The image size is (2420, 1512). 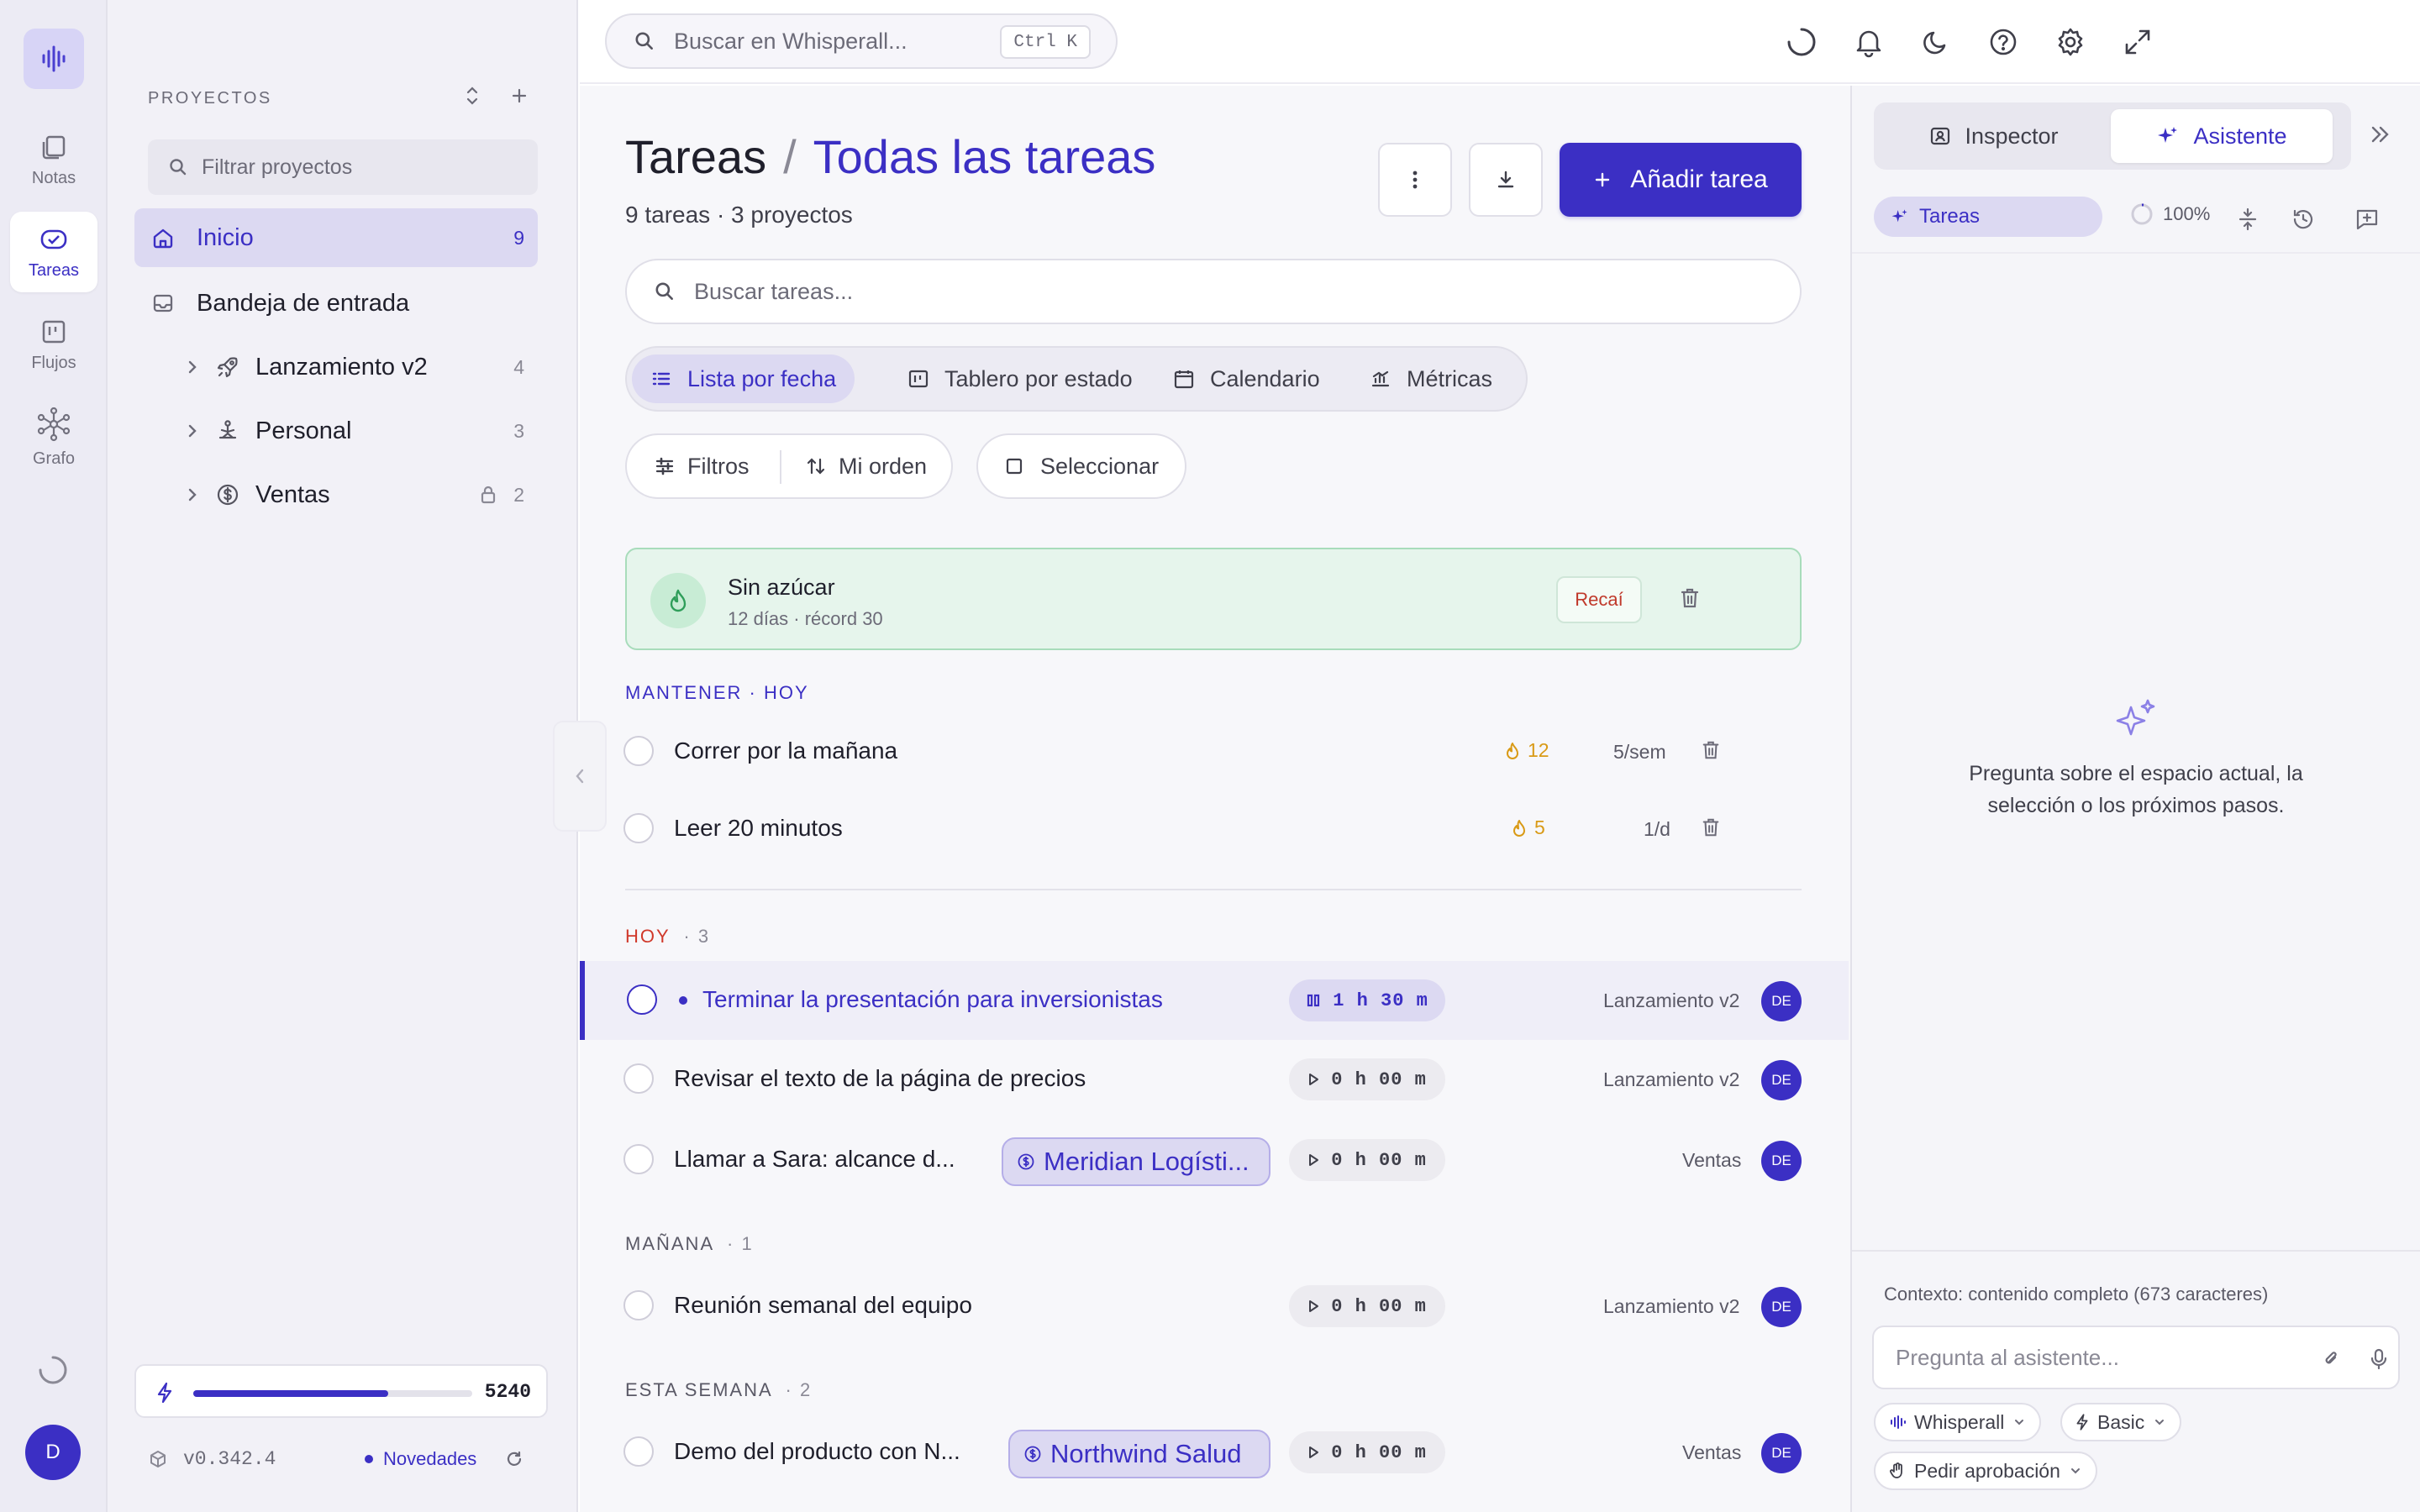 What do you see at coordinates (2003, 42) in the screenshot?
I see `help-icon` at bounding box center [2003, 42].